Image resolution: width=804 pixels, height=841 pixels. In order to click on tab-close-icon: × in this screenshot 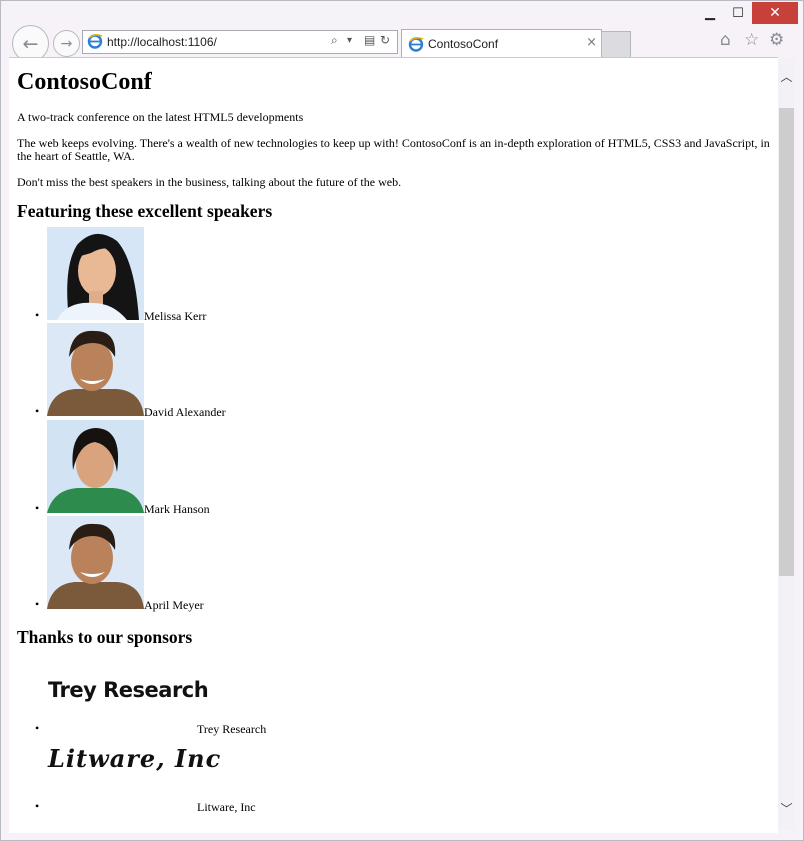, I will do `click(591, 42)`.